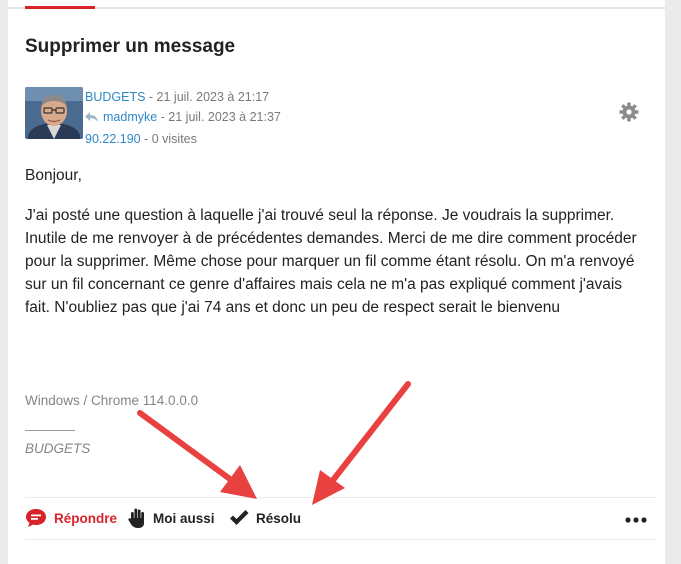  I want to click on me-too-button: Moi aussi, so click(171, 518).